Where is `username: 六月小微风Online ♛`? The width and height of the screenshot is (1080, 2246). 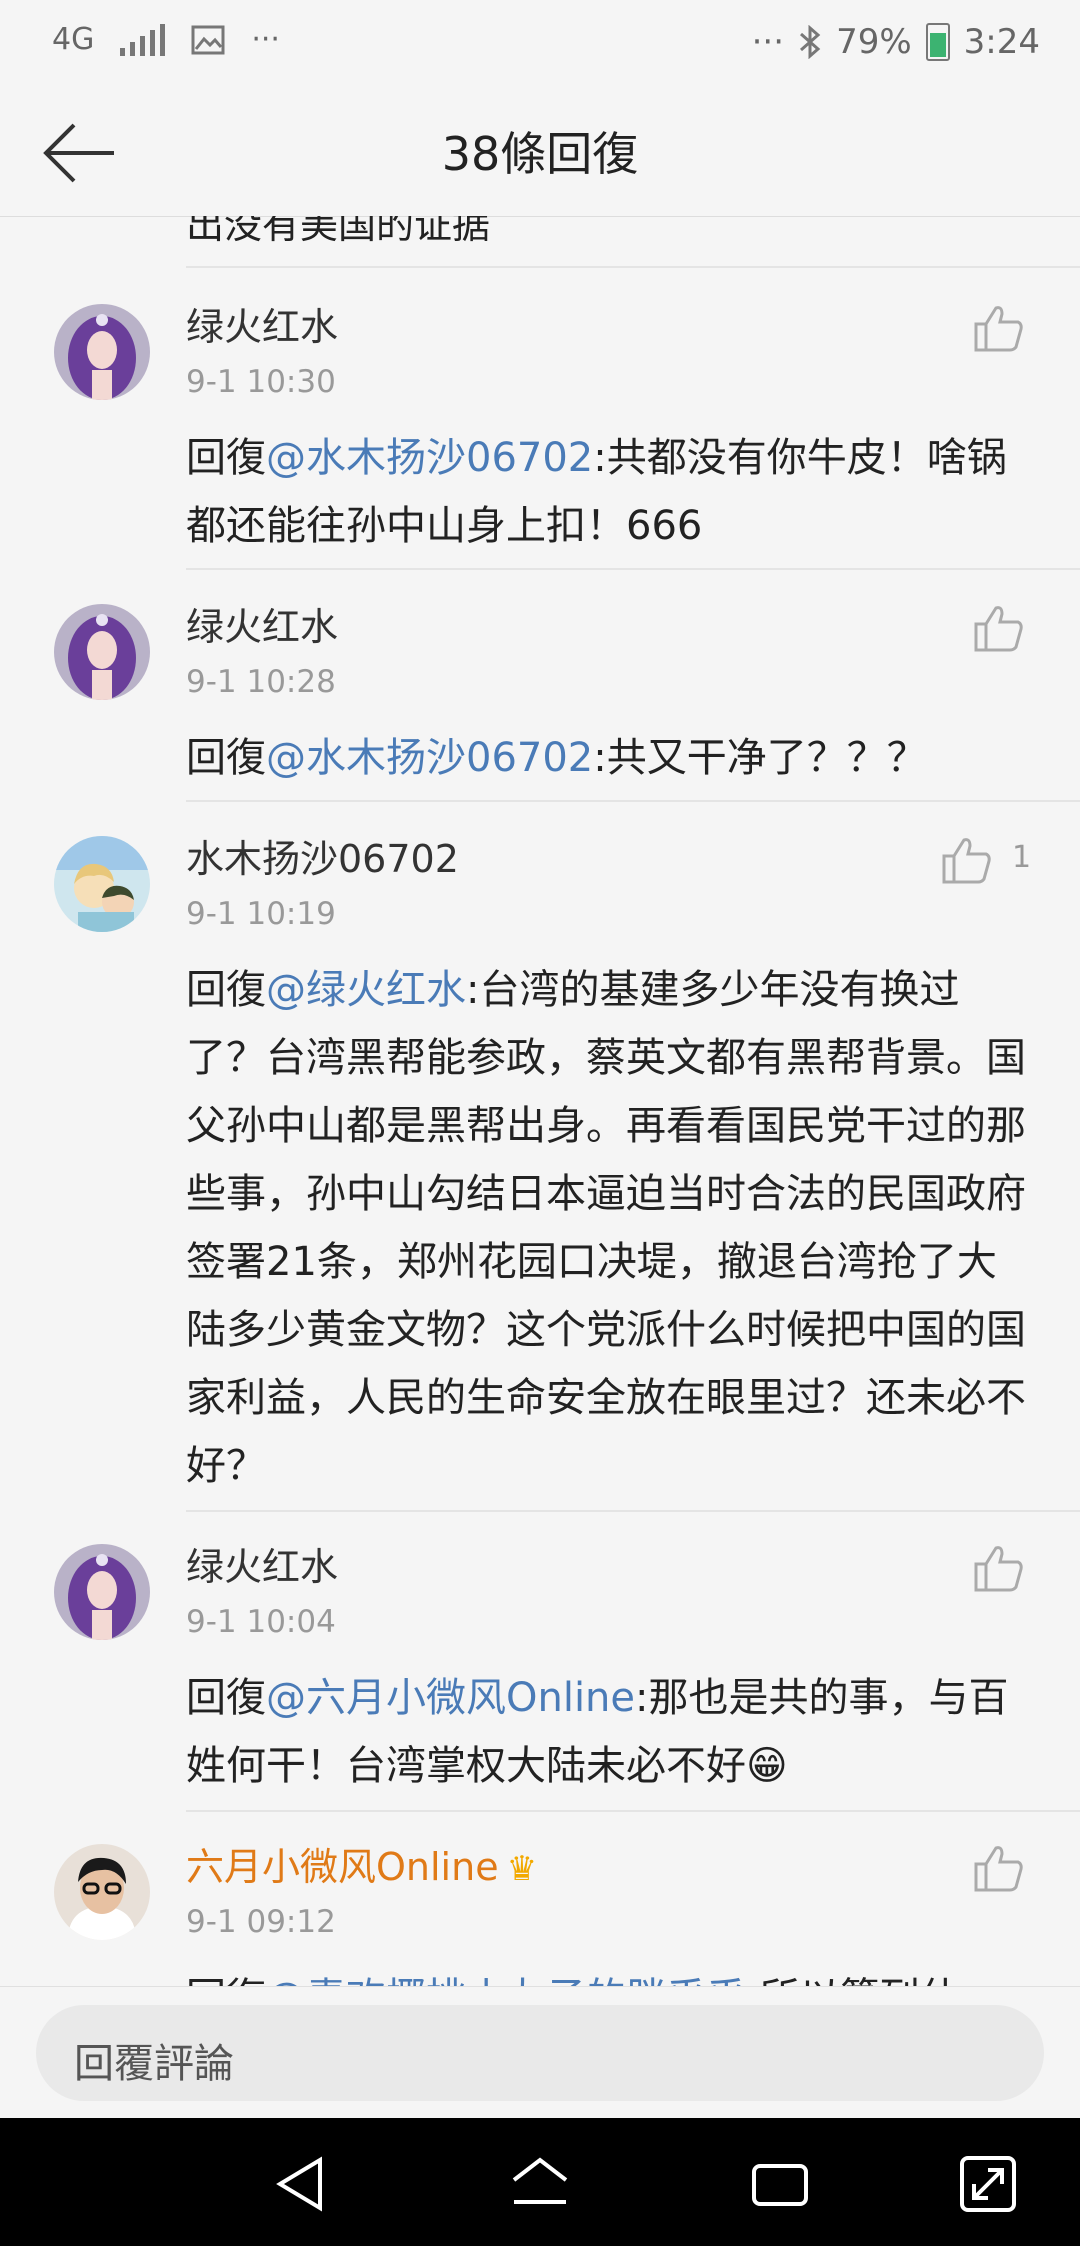 username: 六月小微风Online ♛ is located at coordinates (361, 1863).